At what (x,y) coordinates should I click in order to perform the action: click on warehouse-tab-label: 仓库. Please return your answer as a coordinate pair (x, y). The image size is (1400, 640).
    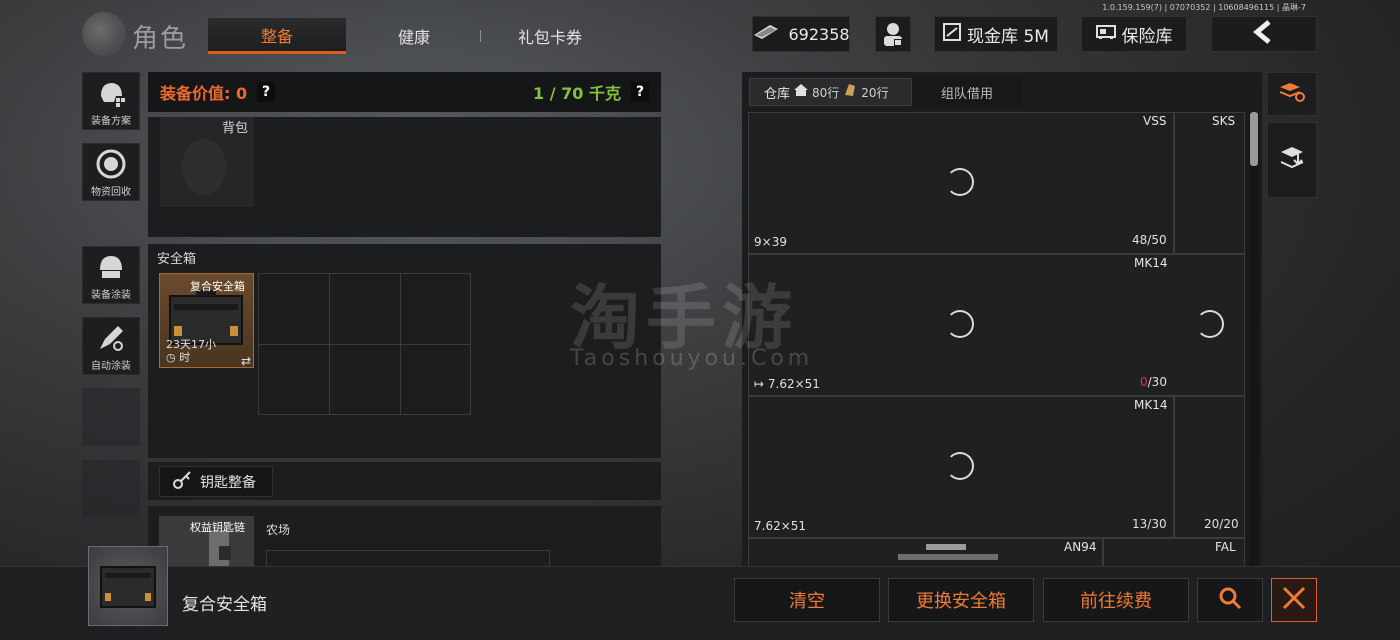
    Looking at the image, I should click on (777, 94).